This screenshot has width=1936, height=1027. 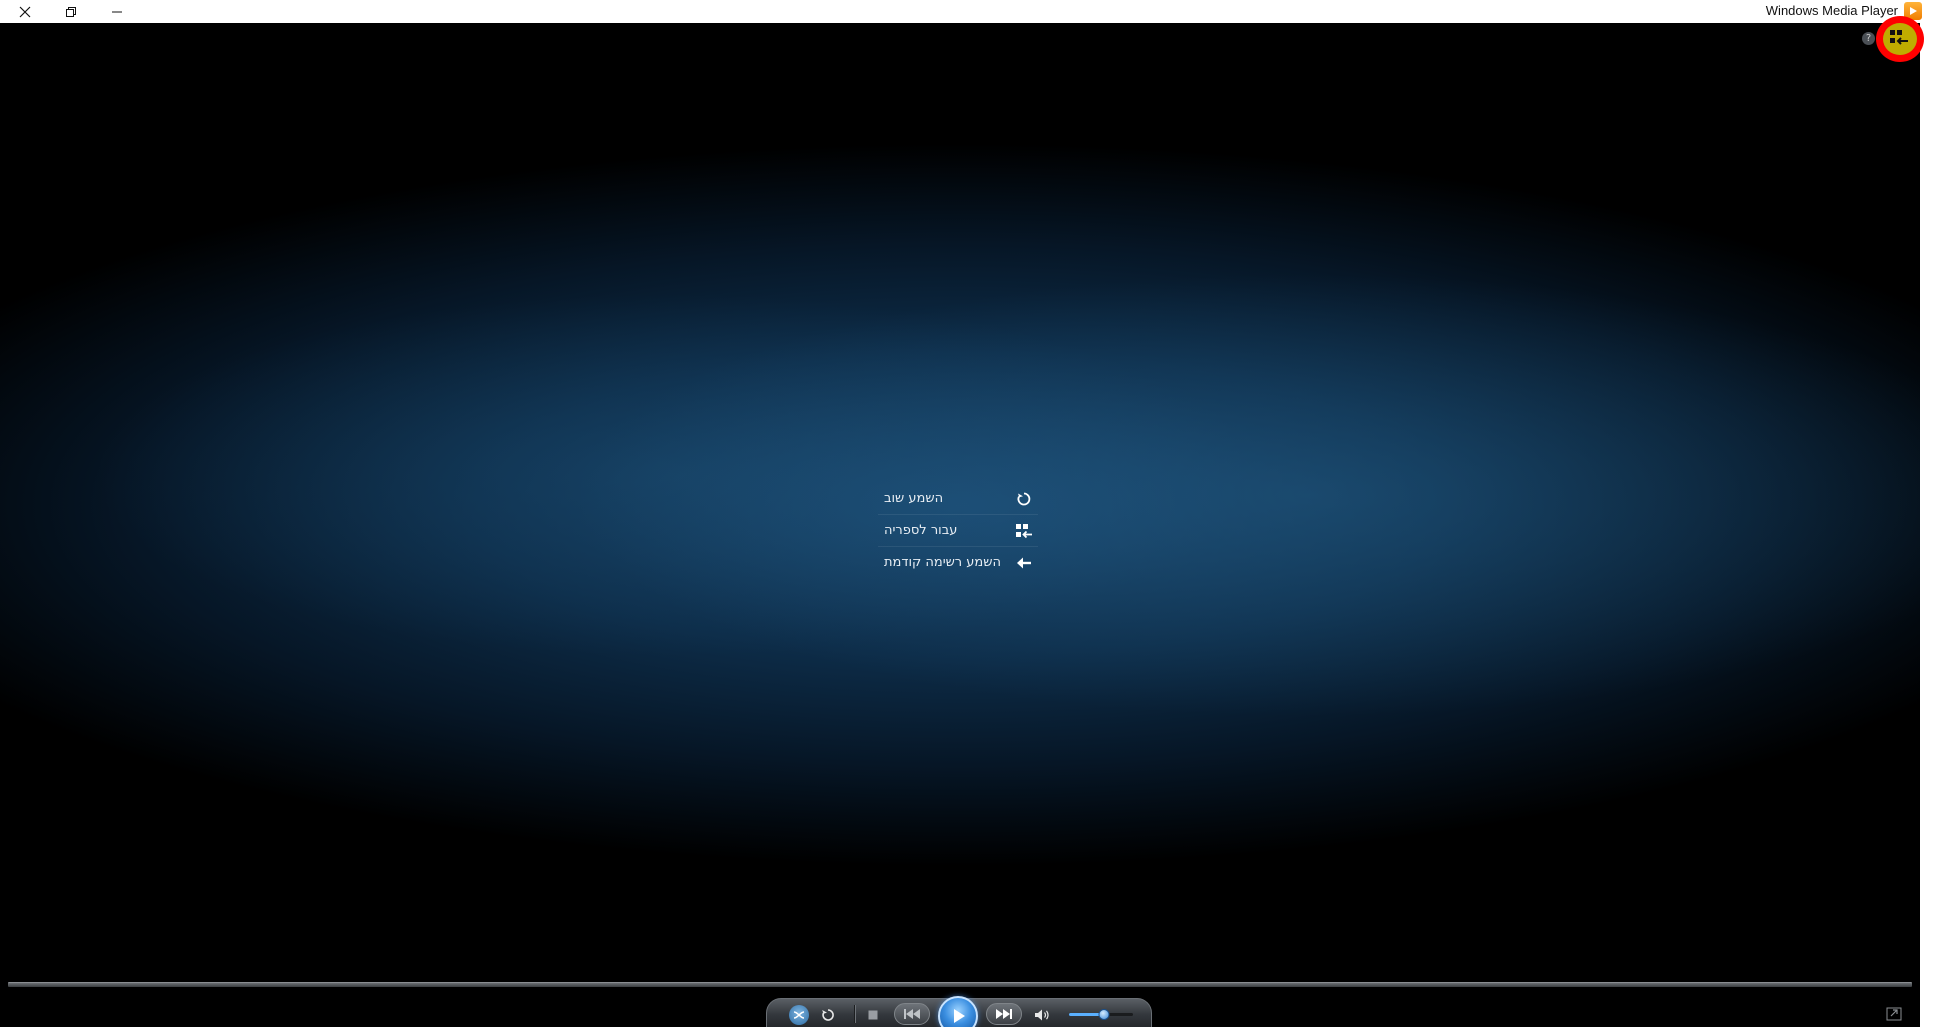 I want to click on mute-button, so click(x=1042, y=1015).